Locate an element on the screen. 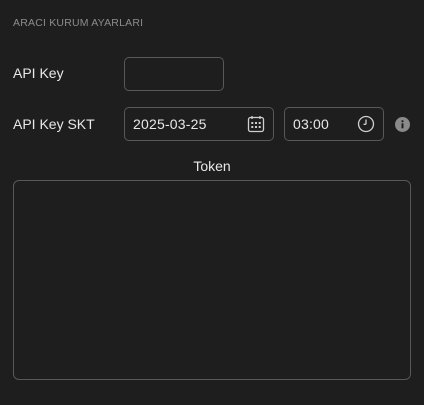 Image resolution: width=424 pixels, height=405 pixels. token-label: Token is located at coordinates (212, 166).